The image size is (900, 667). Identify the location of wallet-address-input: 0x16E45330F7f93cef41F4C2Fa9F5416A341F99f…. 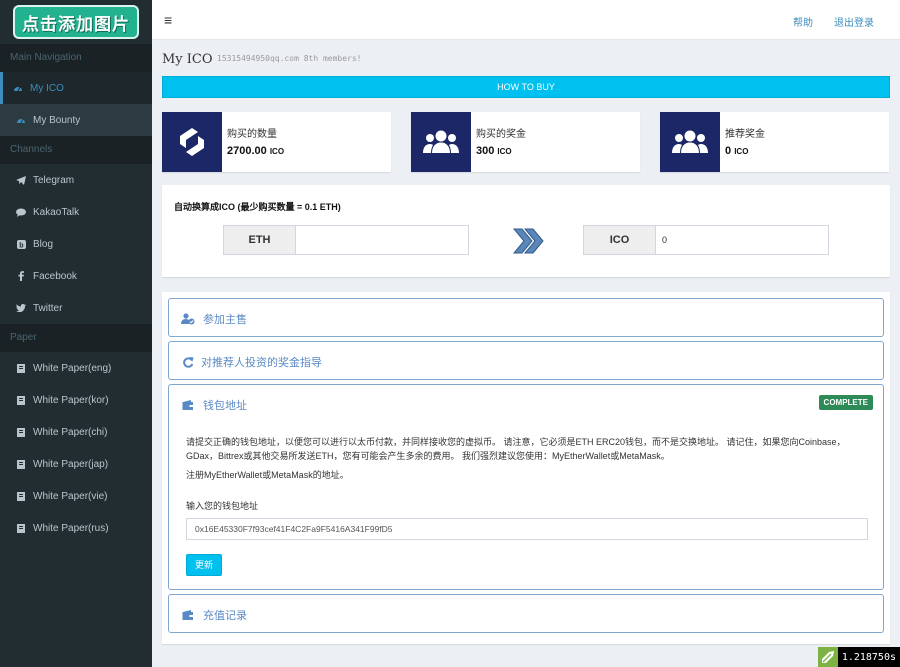
(527, 529).